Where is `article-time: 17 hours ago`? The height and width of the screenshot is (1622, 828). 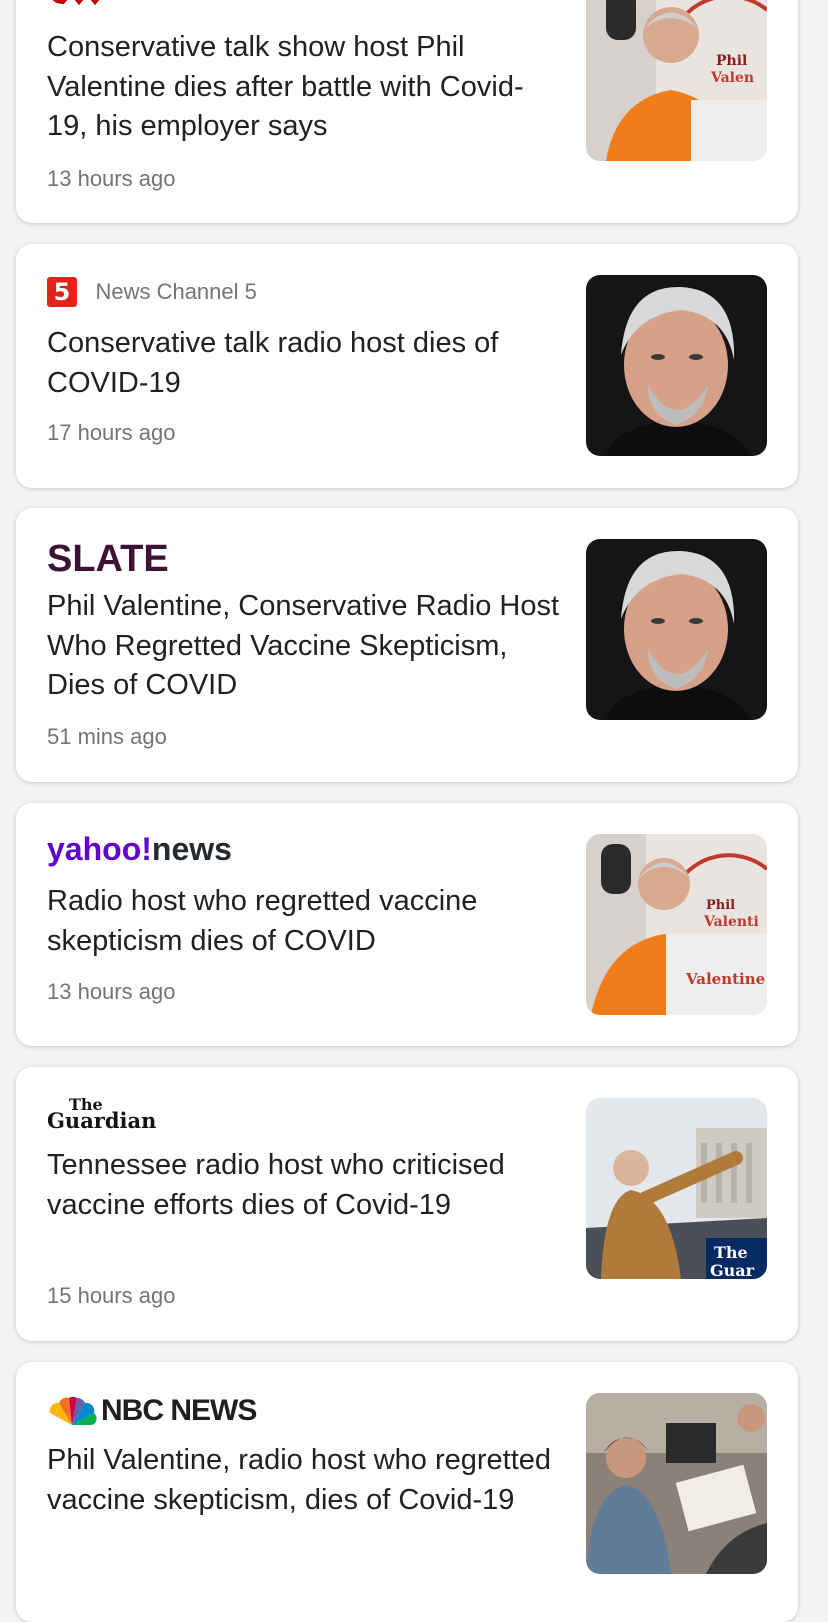
article-time: 17 hours ago is located at coordinates (111, 432).